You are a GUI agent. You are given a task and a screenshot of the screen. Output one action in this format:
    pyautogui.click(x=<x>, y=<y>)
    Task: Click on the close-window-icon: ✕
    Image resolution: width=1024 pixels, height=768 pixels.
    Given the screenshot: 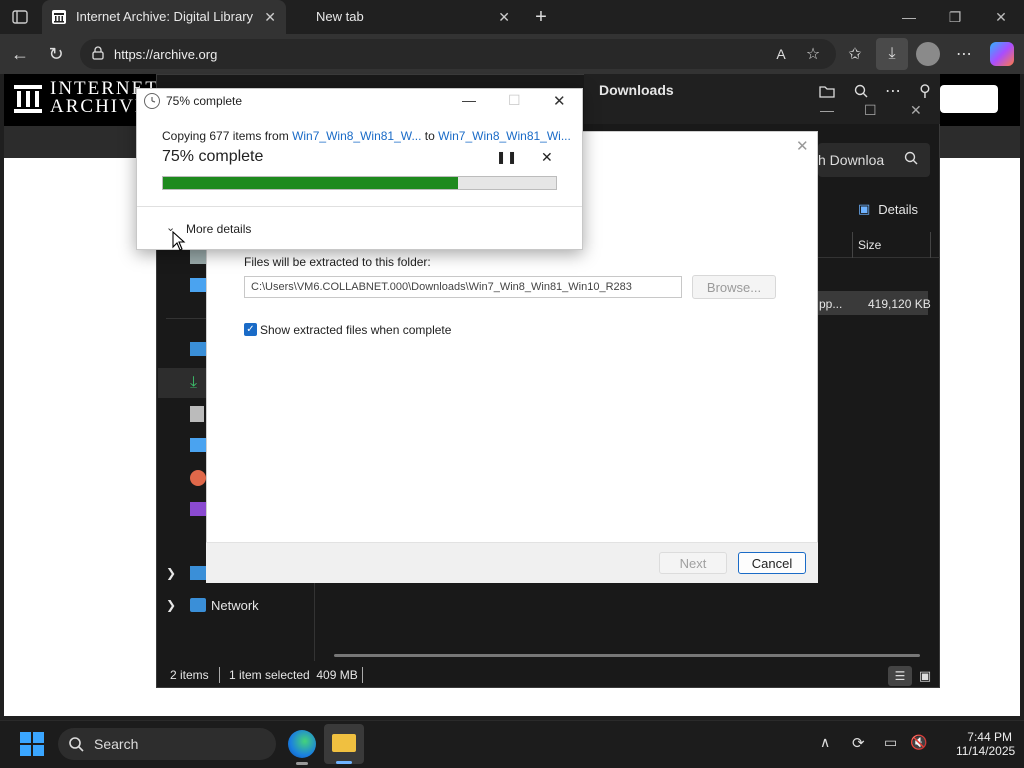 What is the action you would take?
    pyautogui.click(x=1001, y=17)
    